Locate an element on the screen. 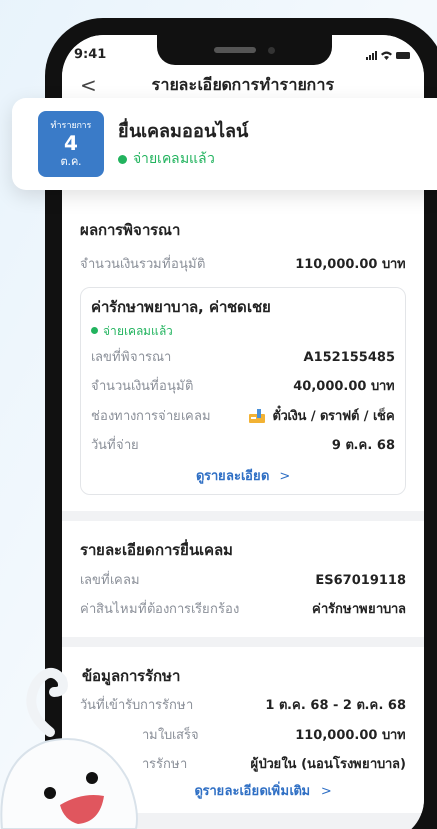 This screenshot has height=829, width=437. row-label: ช่องทางการจ่ายเคลม is located at coordinates (151, 417).